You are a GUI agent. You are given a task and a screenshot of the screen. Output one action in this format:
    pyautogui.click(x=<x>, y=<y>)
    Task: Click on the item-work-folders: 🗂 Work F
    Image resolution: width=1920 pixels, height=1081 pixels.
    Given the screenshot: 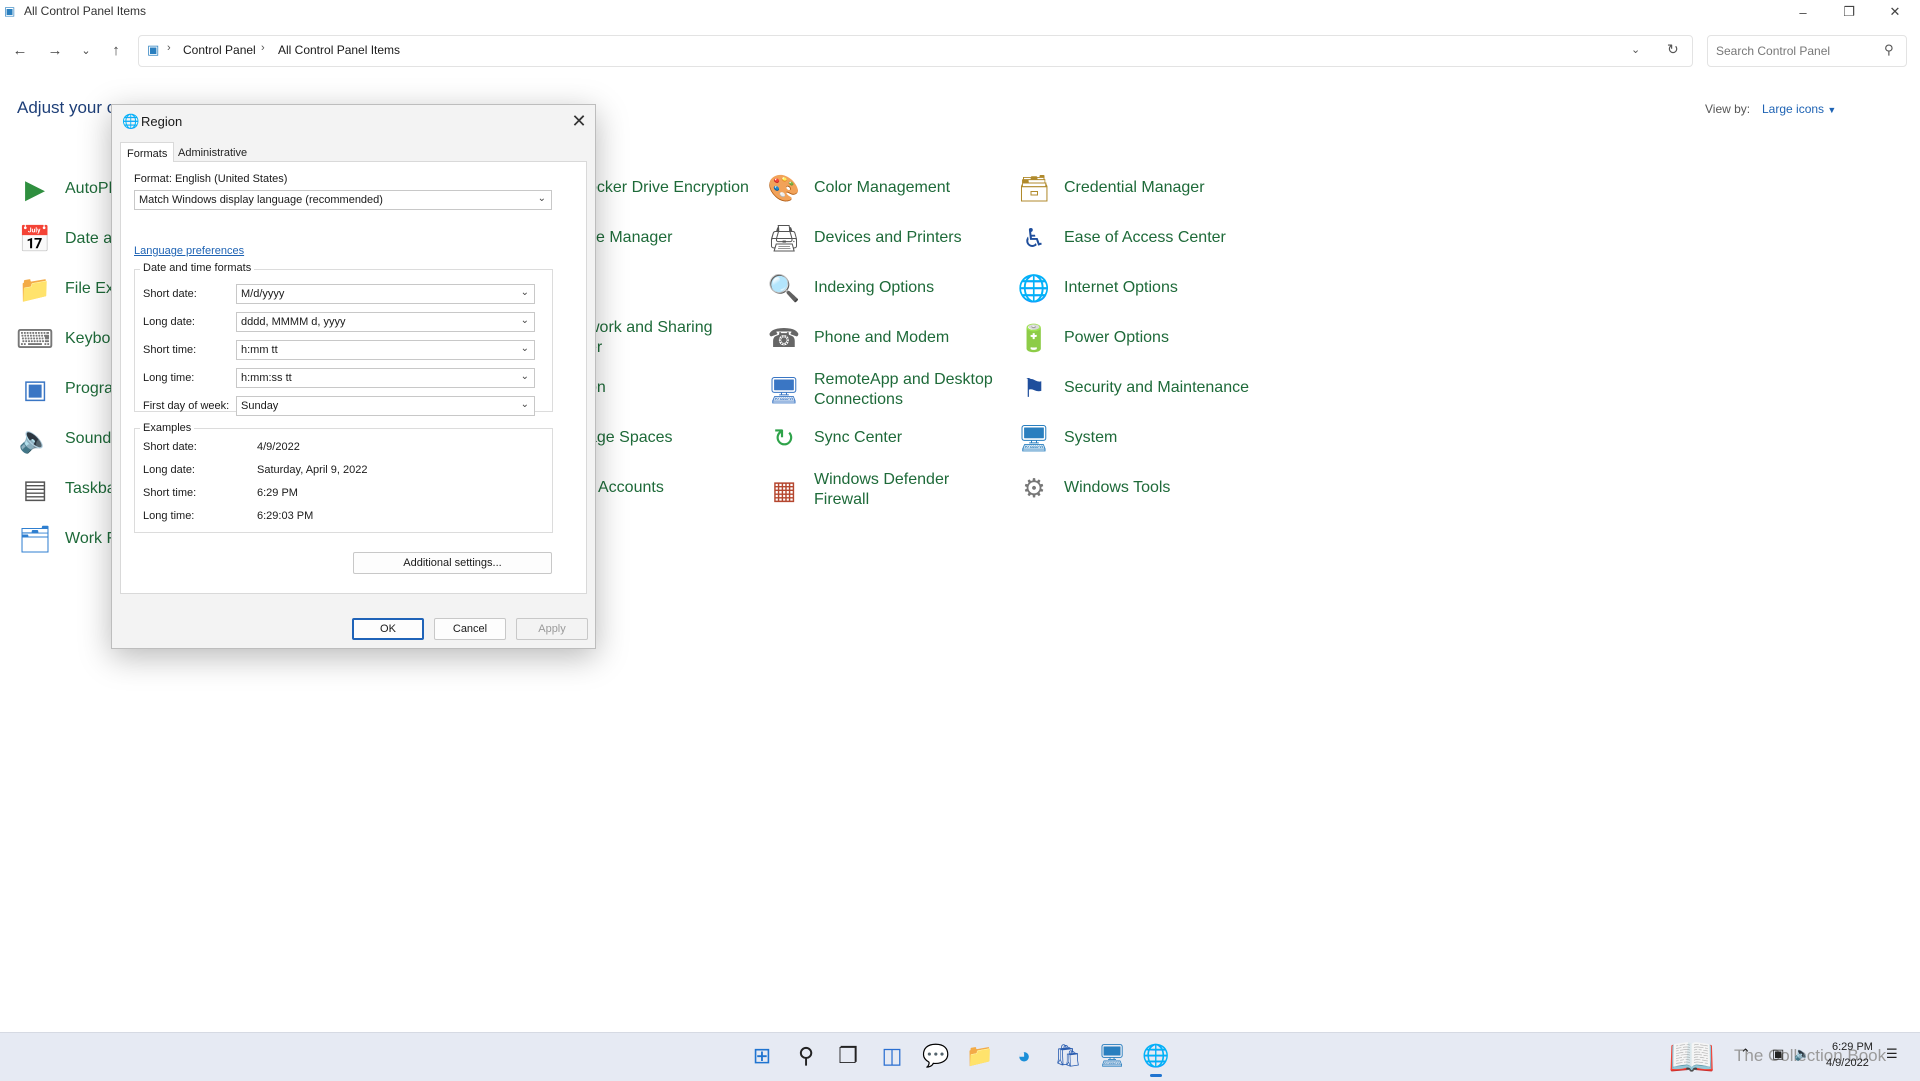 What is the action you would take?
    pyautogui.click(x=66, y=539)
    